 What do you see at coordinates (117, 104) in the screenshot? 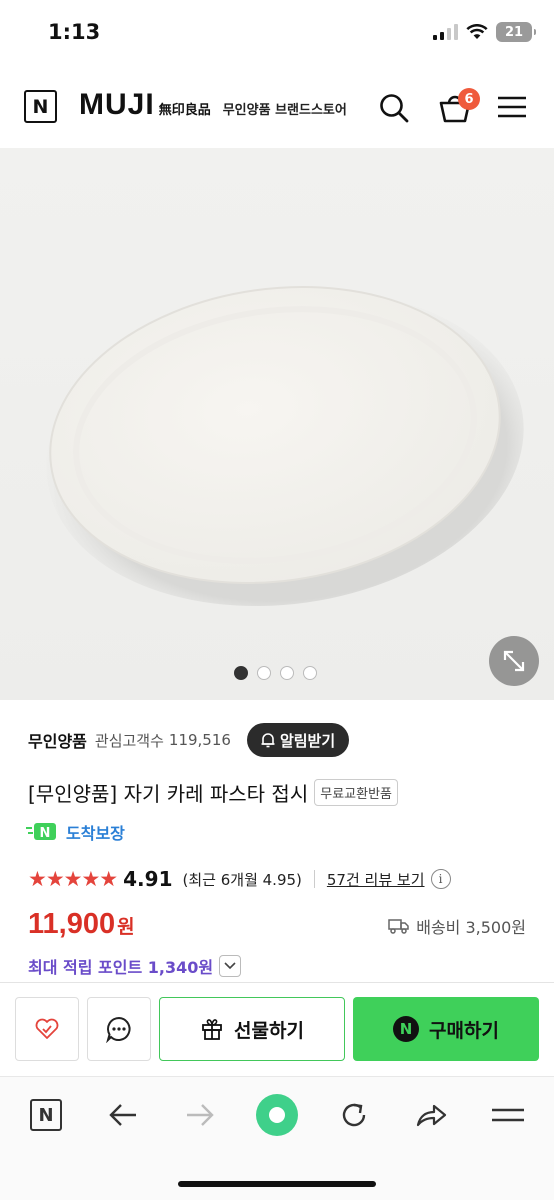
I see `brand-name: MUJI` at bounding box center [117, 104].